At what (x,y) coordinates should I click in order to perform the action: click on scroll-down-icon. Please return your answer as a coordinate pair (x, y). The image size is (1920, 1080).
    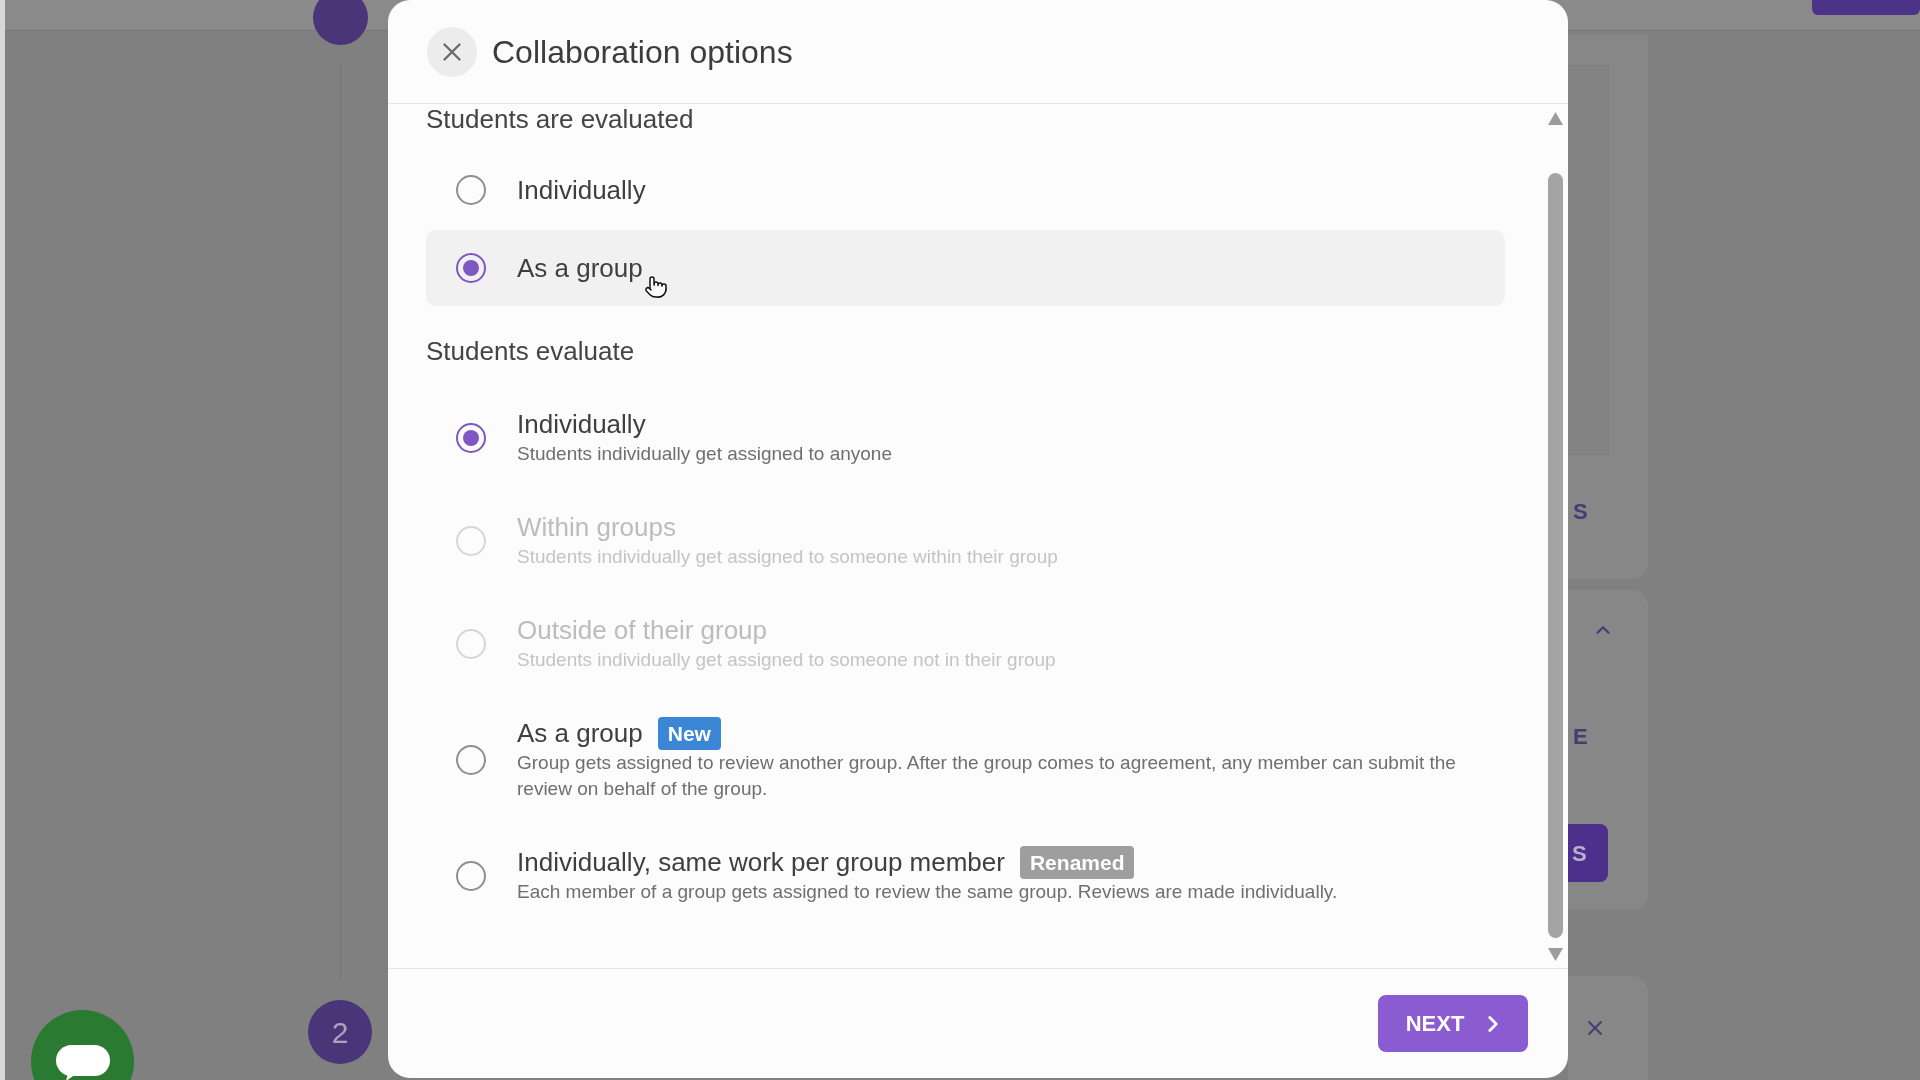
    Looking at the image, I should click on (1555, 954).